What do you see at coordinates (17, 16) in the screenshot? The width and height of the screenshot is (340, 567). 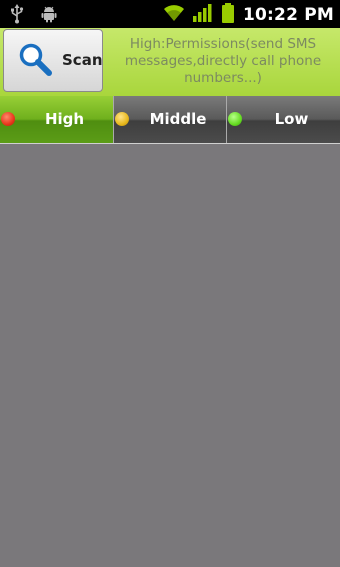 I see `usb-icon` at bounding box center [17, 16].